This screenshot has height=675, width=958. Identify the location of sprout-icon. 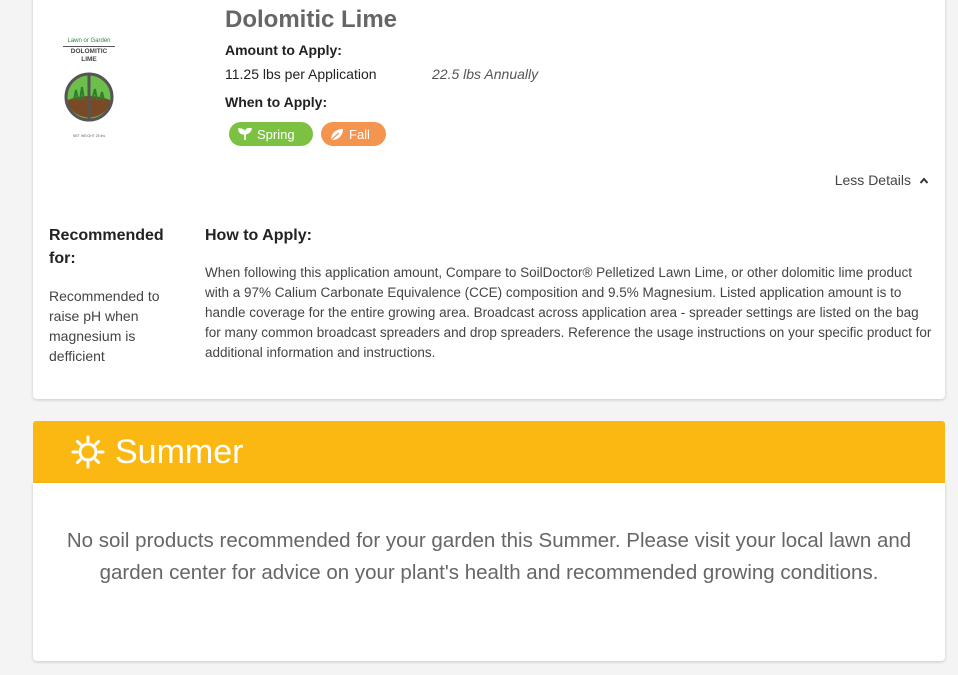
(245, 134).